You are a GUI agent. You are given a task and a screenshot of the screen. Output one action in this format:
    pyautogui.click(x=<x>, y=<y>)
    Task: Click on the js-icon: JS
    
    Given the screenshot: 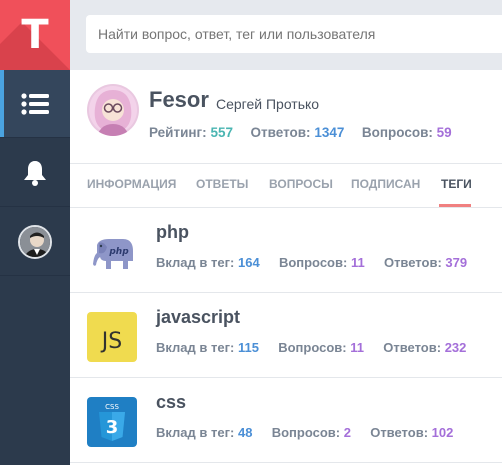 What is the action you would take?
    pyautogui.click(x=112, y=337)
    